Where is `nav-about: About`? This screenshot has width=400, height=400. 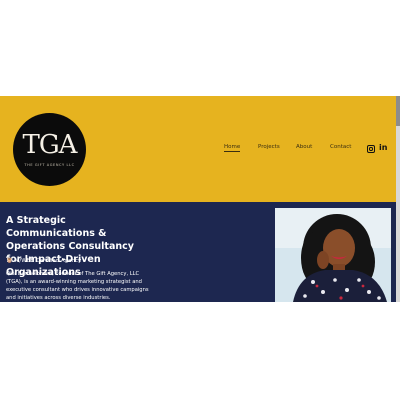 nav-about: About is located at coordinates (304, 147).